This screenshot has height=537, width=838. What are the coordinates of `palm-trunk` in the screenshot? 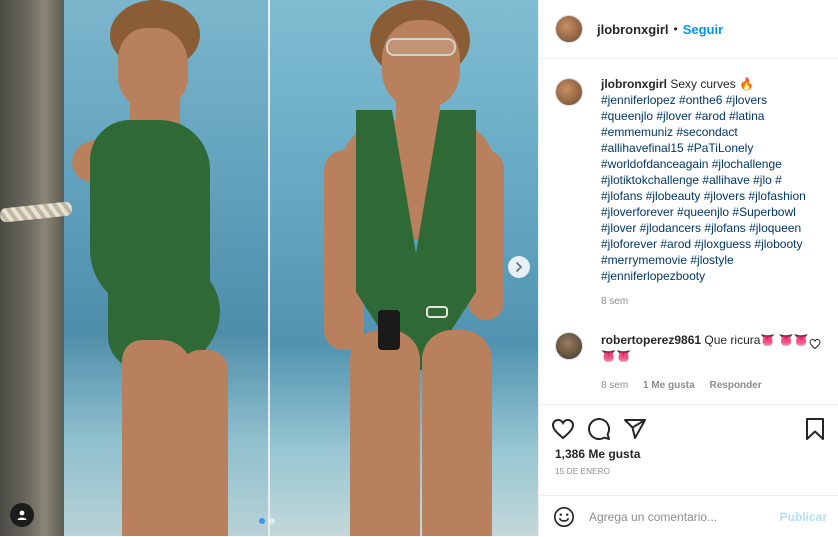 It's located at (32, 268).